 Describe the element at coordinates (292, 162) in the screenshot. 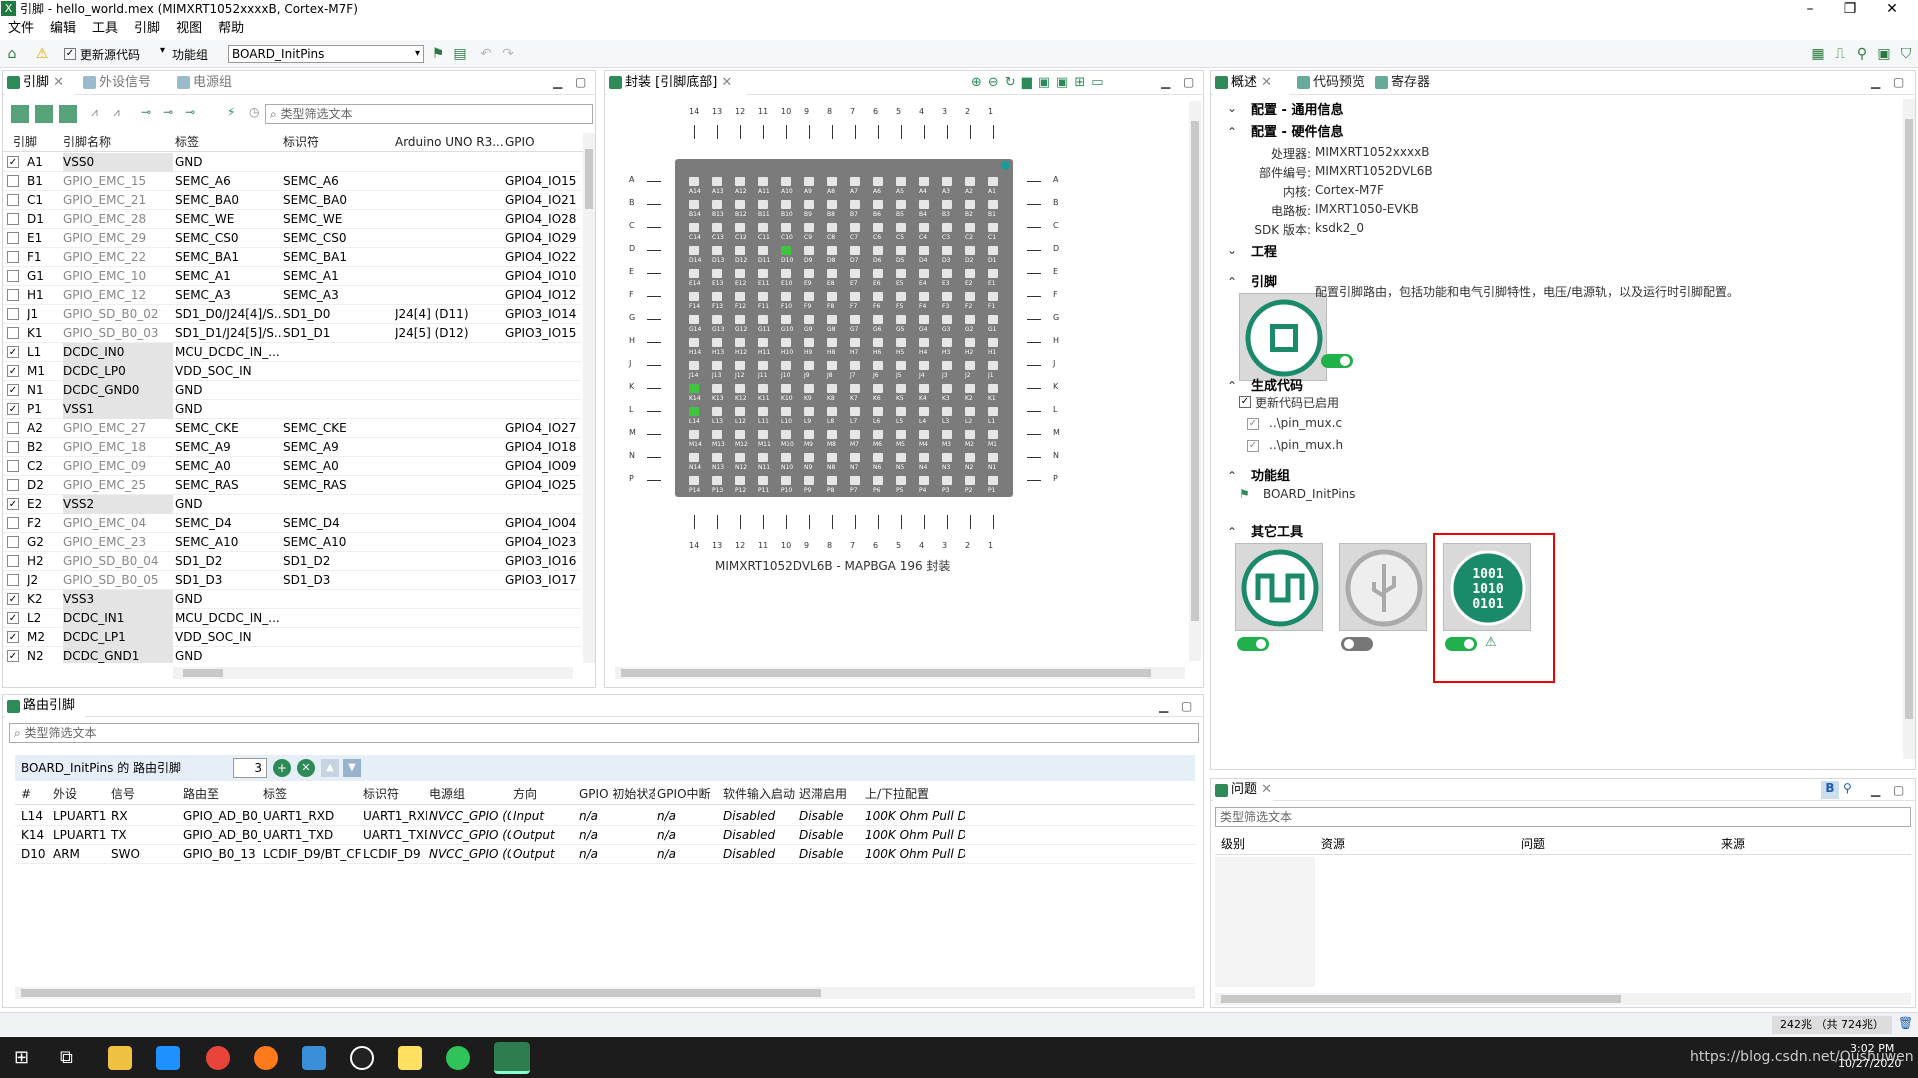

I see `table-row: ✓ A1 VSS0 GND` at that location.